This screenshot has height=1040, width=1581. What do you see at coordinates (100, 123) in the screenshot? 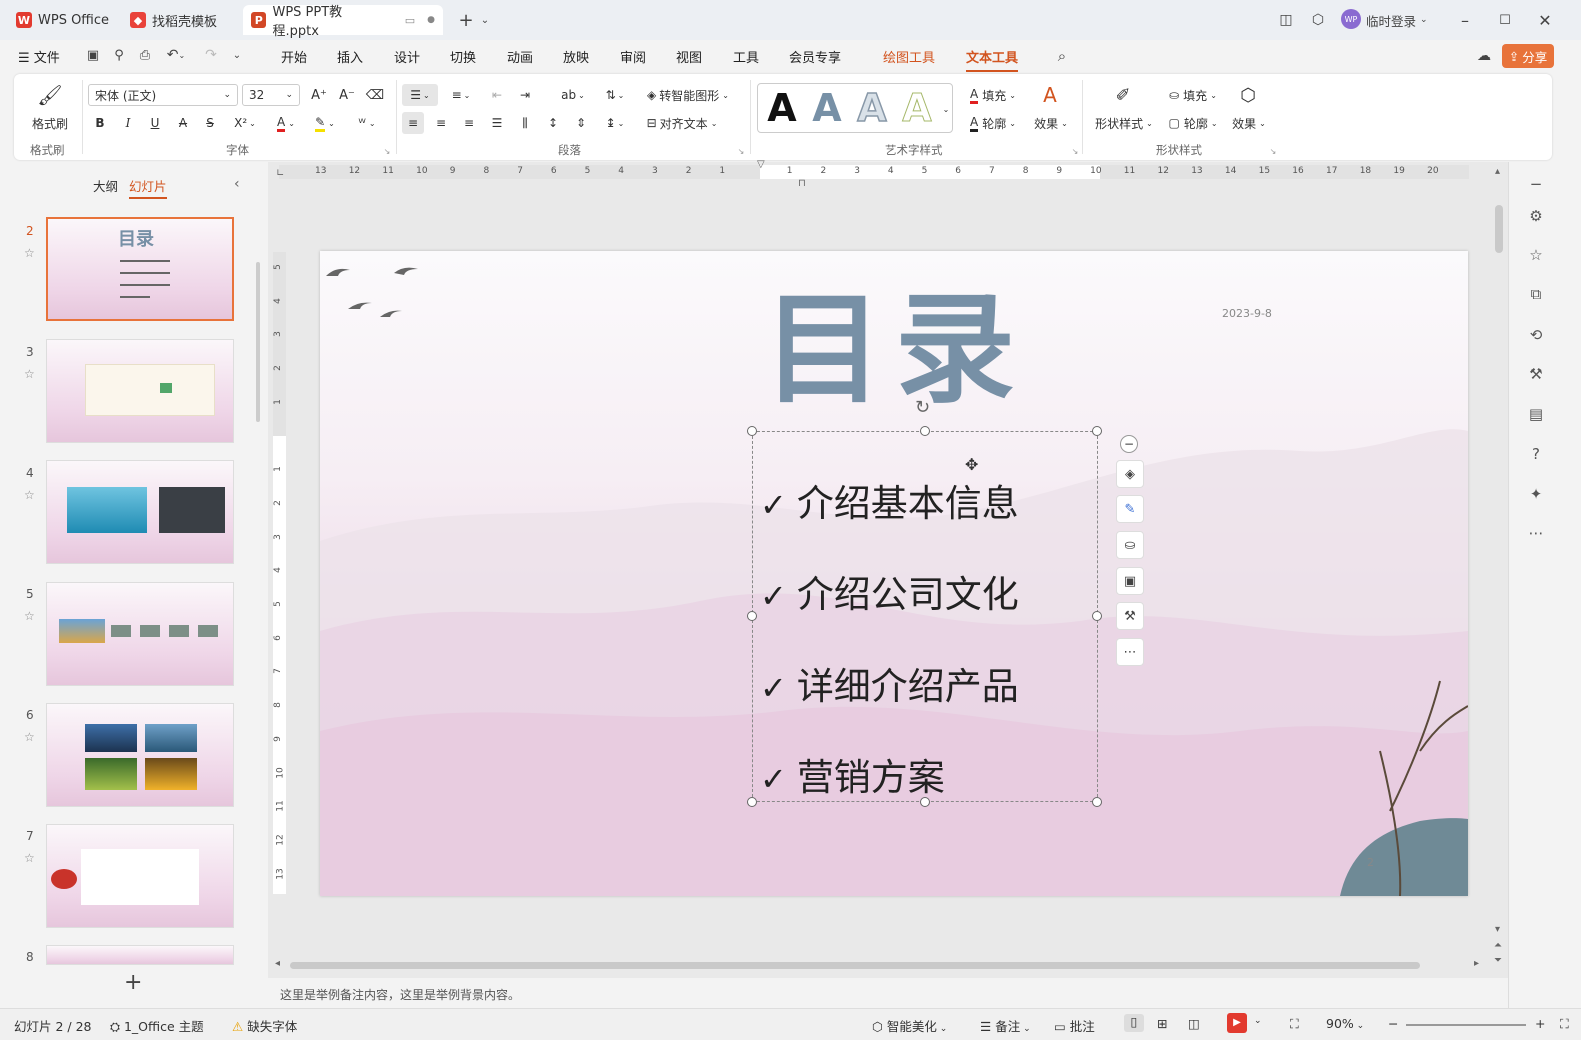
I see `bold-icon: B` at bounding box center [100, 123].